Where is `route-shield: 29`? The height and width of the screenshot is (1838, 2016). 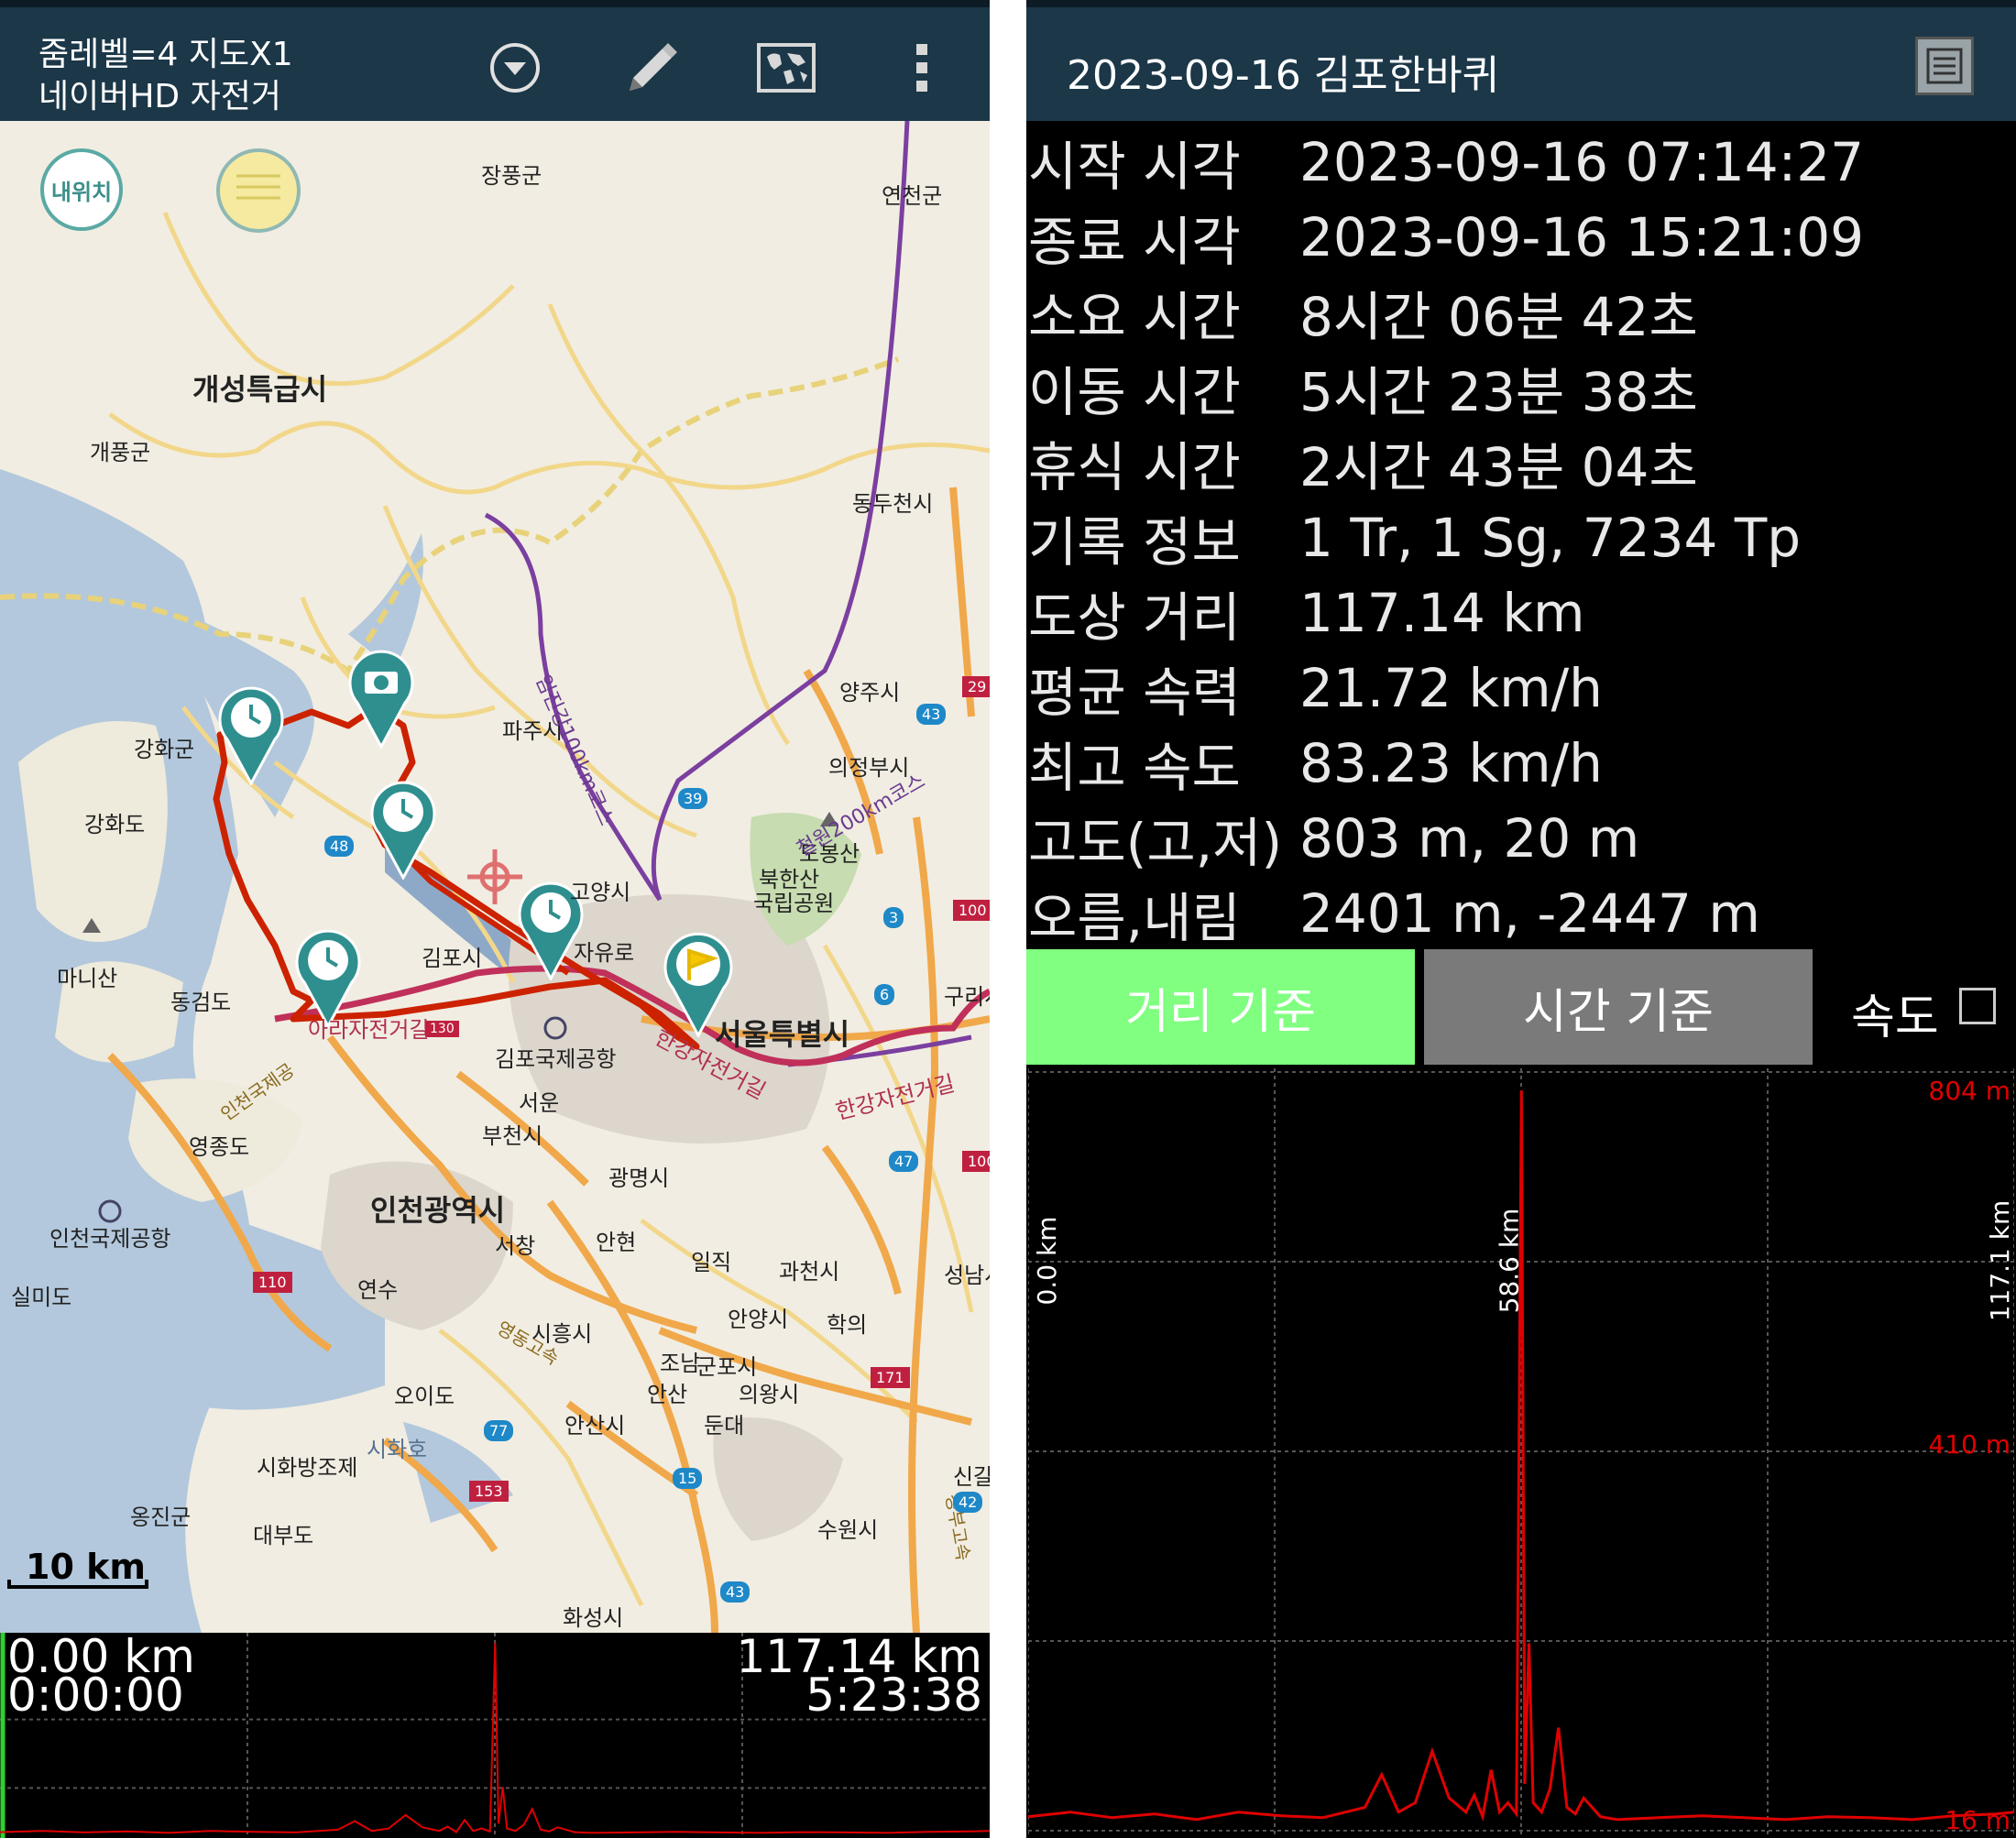 route-shield: 29 is located at coordinates (976, 687).